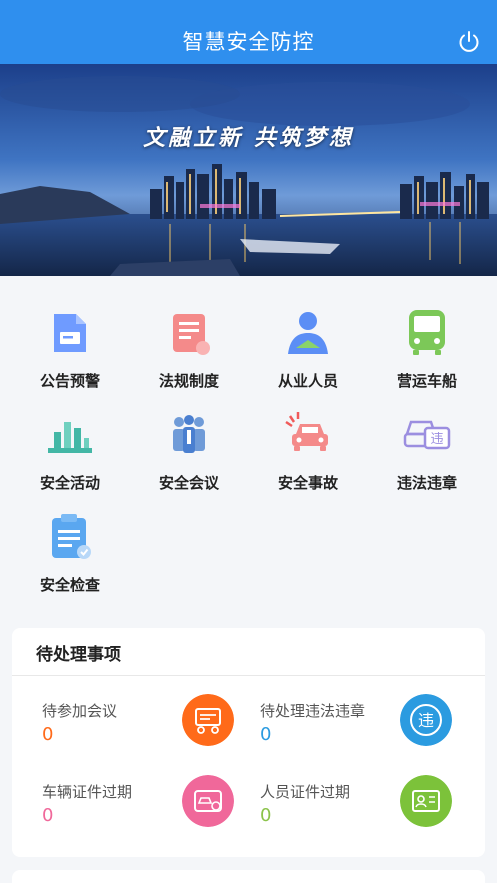  I want to click on vehicle-license-icon, so click(208, 801).